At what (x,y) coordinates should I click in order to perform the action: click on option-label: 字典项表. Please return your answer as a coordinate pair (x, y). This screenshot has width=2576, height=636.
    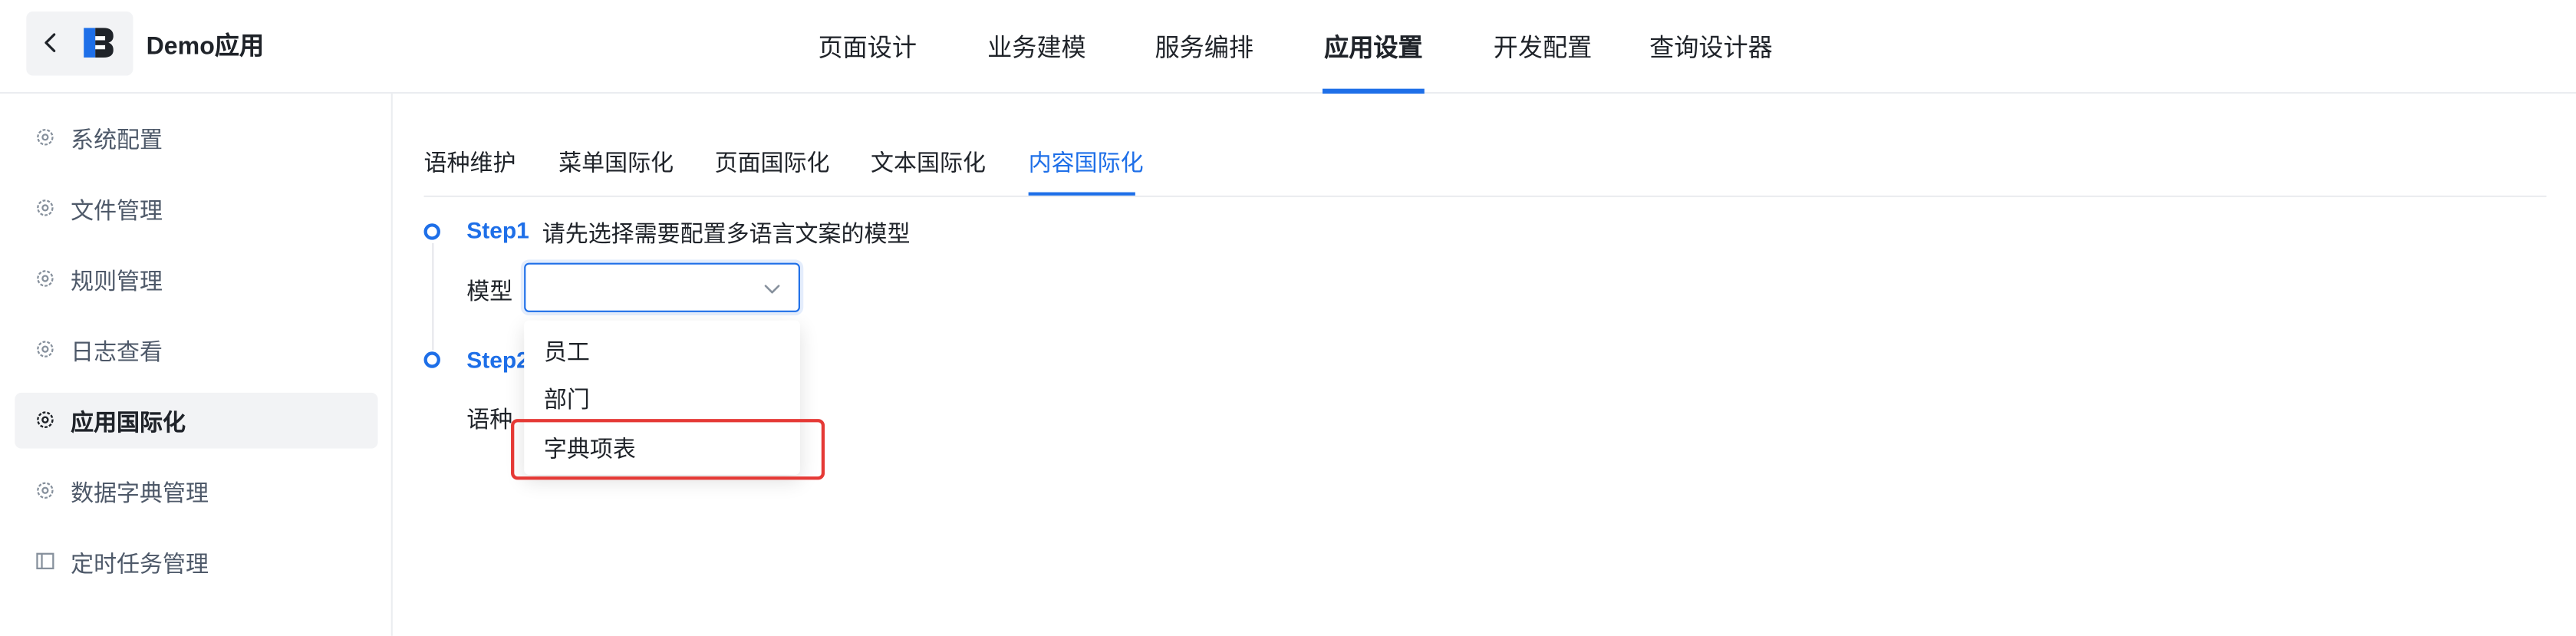
    Looking at the image, I should click on (589, 449).